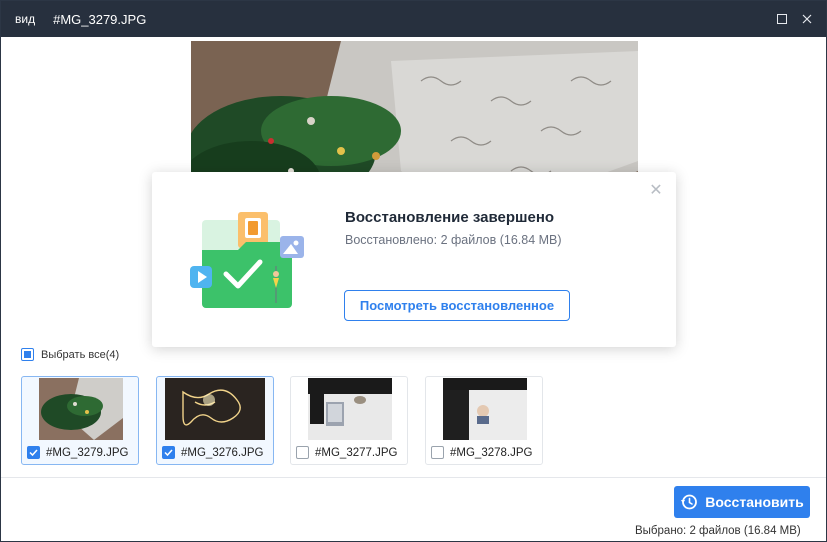 The image size is (827, 542). Describe the element at coordinates (656, 191) in the screenshot. I see `dialog-close-icon: ✕` at that location.